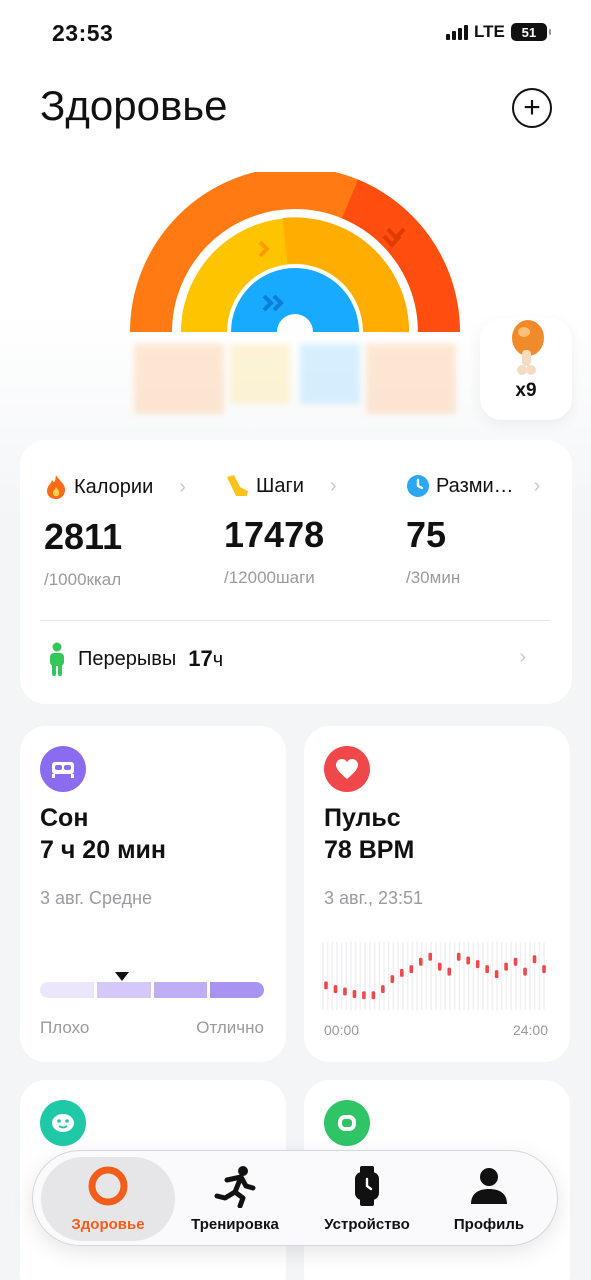 This screenshot has width=591, height=1280. I want to click on sleep-high-label: Отлично, so click(230, 1027).